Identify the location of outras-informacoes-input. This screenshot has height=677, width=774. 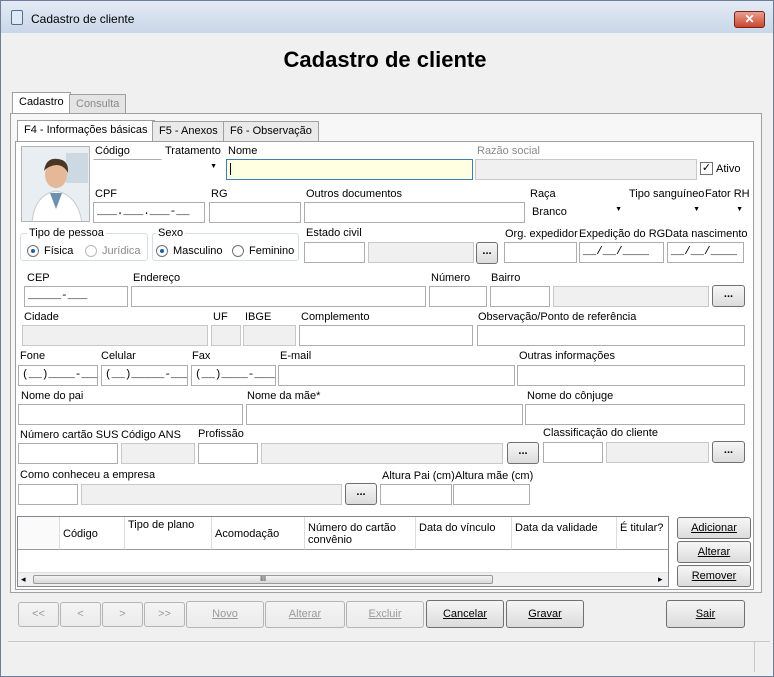
(631, 375).